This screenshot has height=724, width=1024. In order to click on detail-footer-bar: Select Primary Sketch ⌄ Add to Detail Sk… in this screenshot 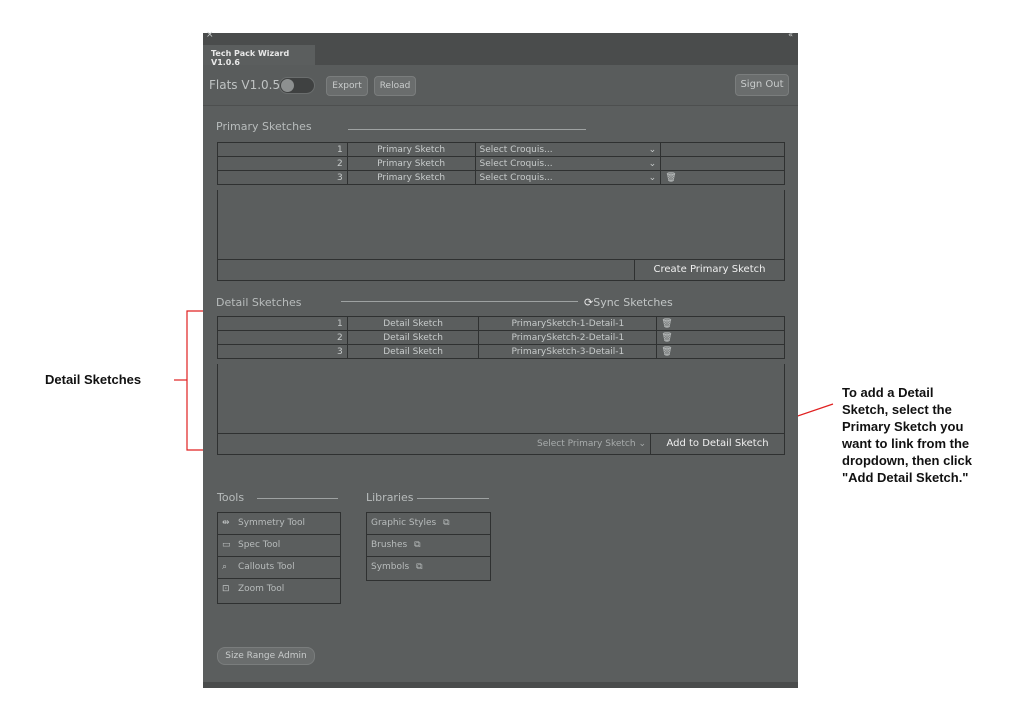, I will do `click(501, 444)`.